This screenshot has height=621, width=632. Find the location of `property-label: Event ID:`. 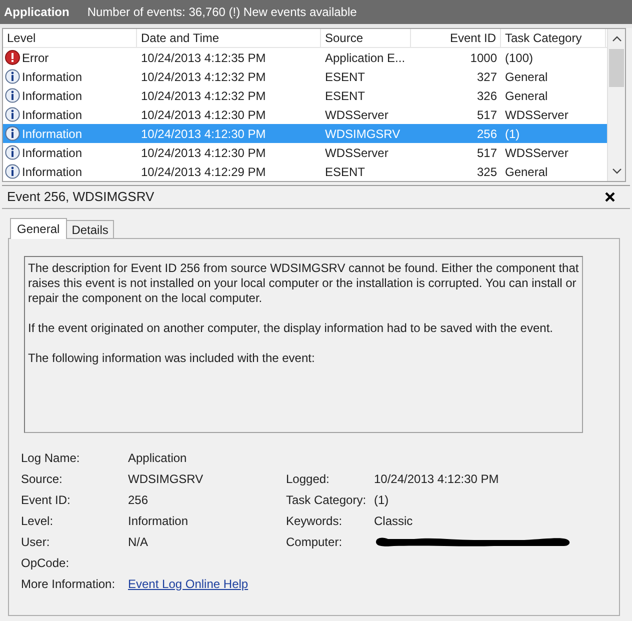

property-label: Event ID: is located at coordinates (46, 500).